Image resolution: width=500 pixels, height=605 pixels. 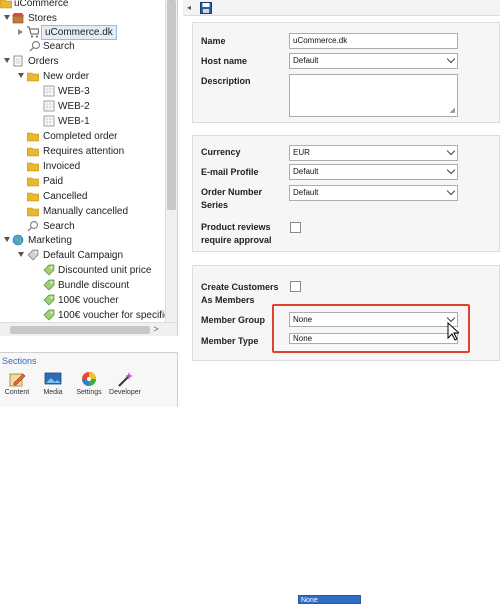 I want to click on media-icon, so click(x=53, y=378).